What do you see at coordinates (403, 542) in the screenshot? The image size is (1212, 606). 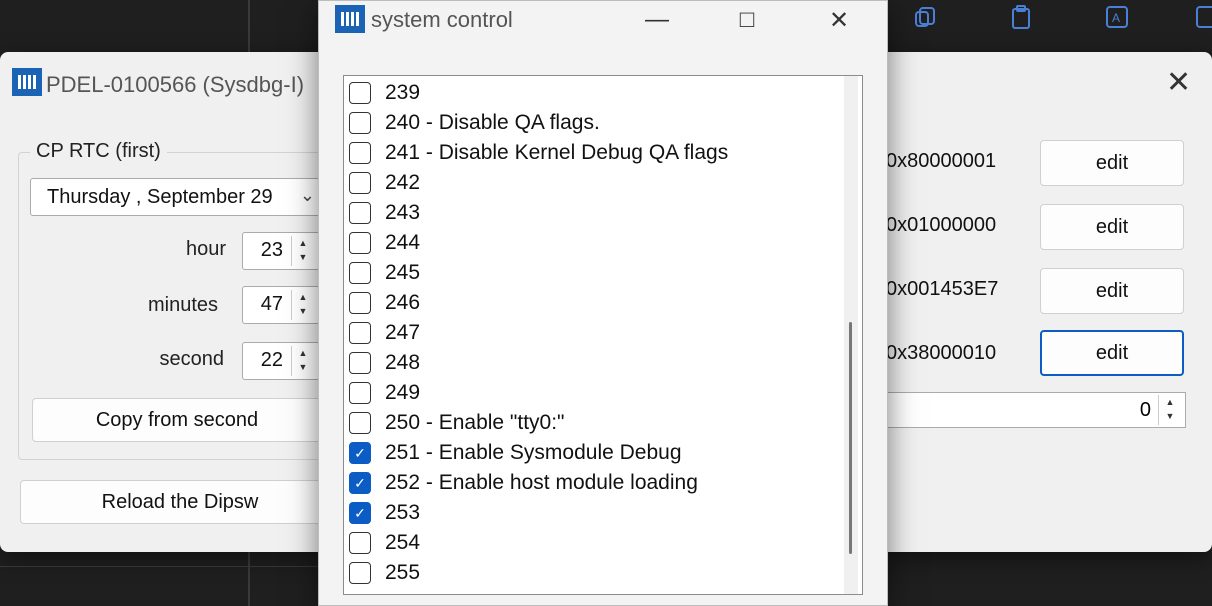 I see `list-item-label: 254` at bounding box center [403, 542].